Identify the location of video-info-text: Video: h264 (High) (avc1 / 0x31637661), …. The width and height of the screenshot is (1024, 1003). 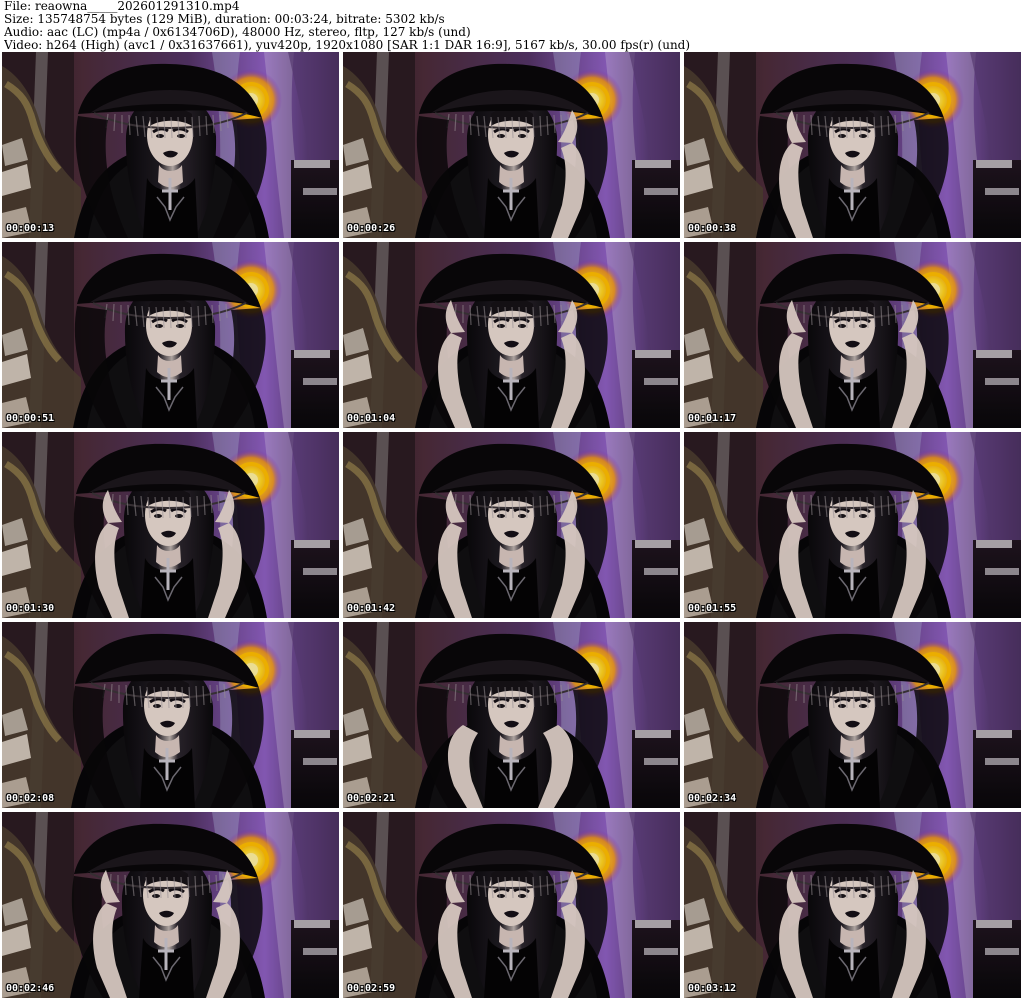
(347, 45).